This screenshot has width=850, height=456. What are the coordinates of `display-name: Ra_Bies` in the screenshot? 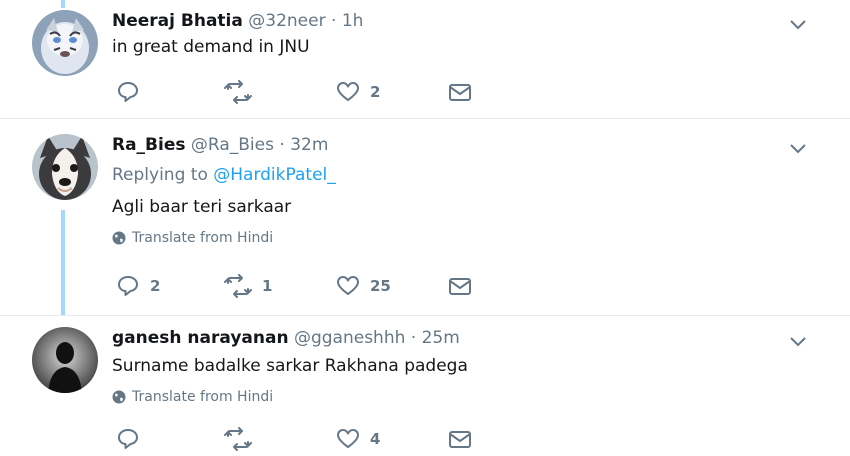 It's located at (149, 145).